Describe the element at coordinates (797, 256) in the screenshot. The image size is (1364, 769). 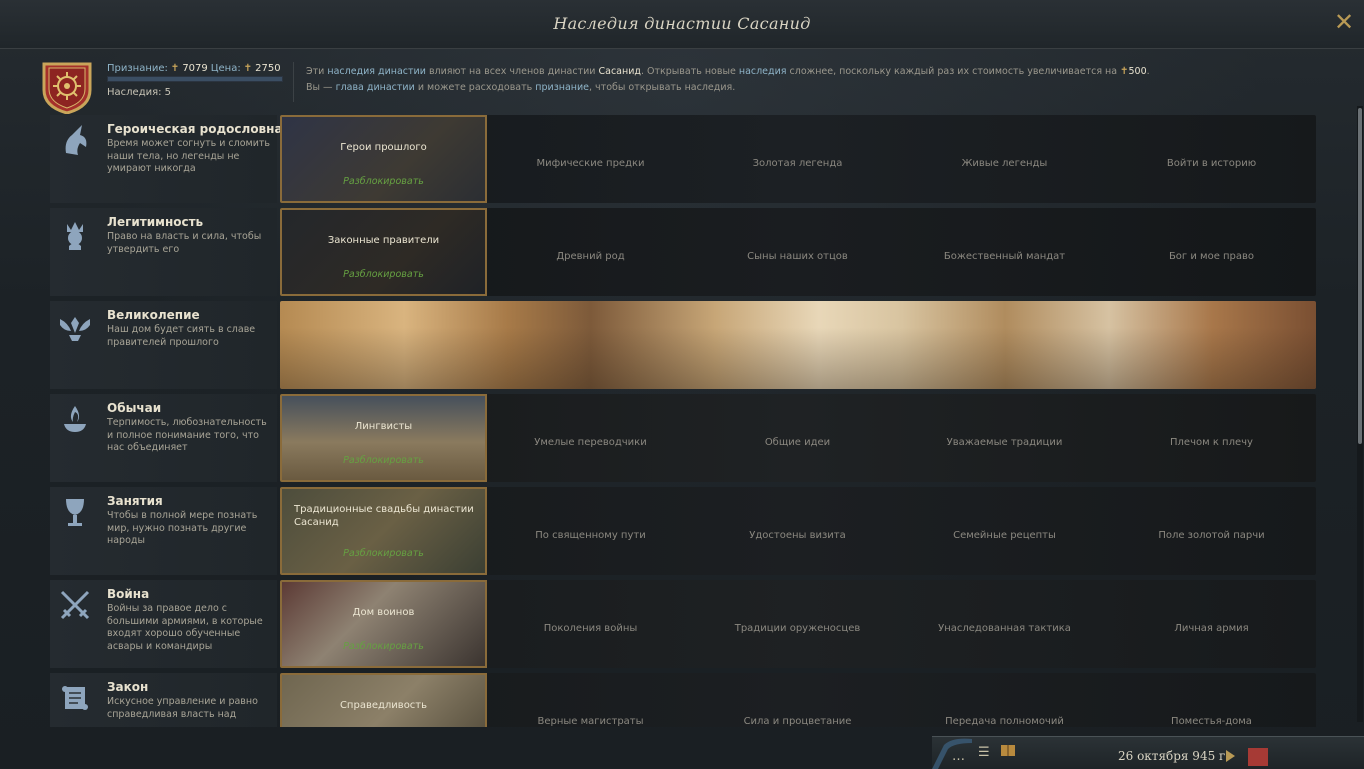
I see `perk-name: Сыны наших отцов` at that location.